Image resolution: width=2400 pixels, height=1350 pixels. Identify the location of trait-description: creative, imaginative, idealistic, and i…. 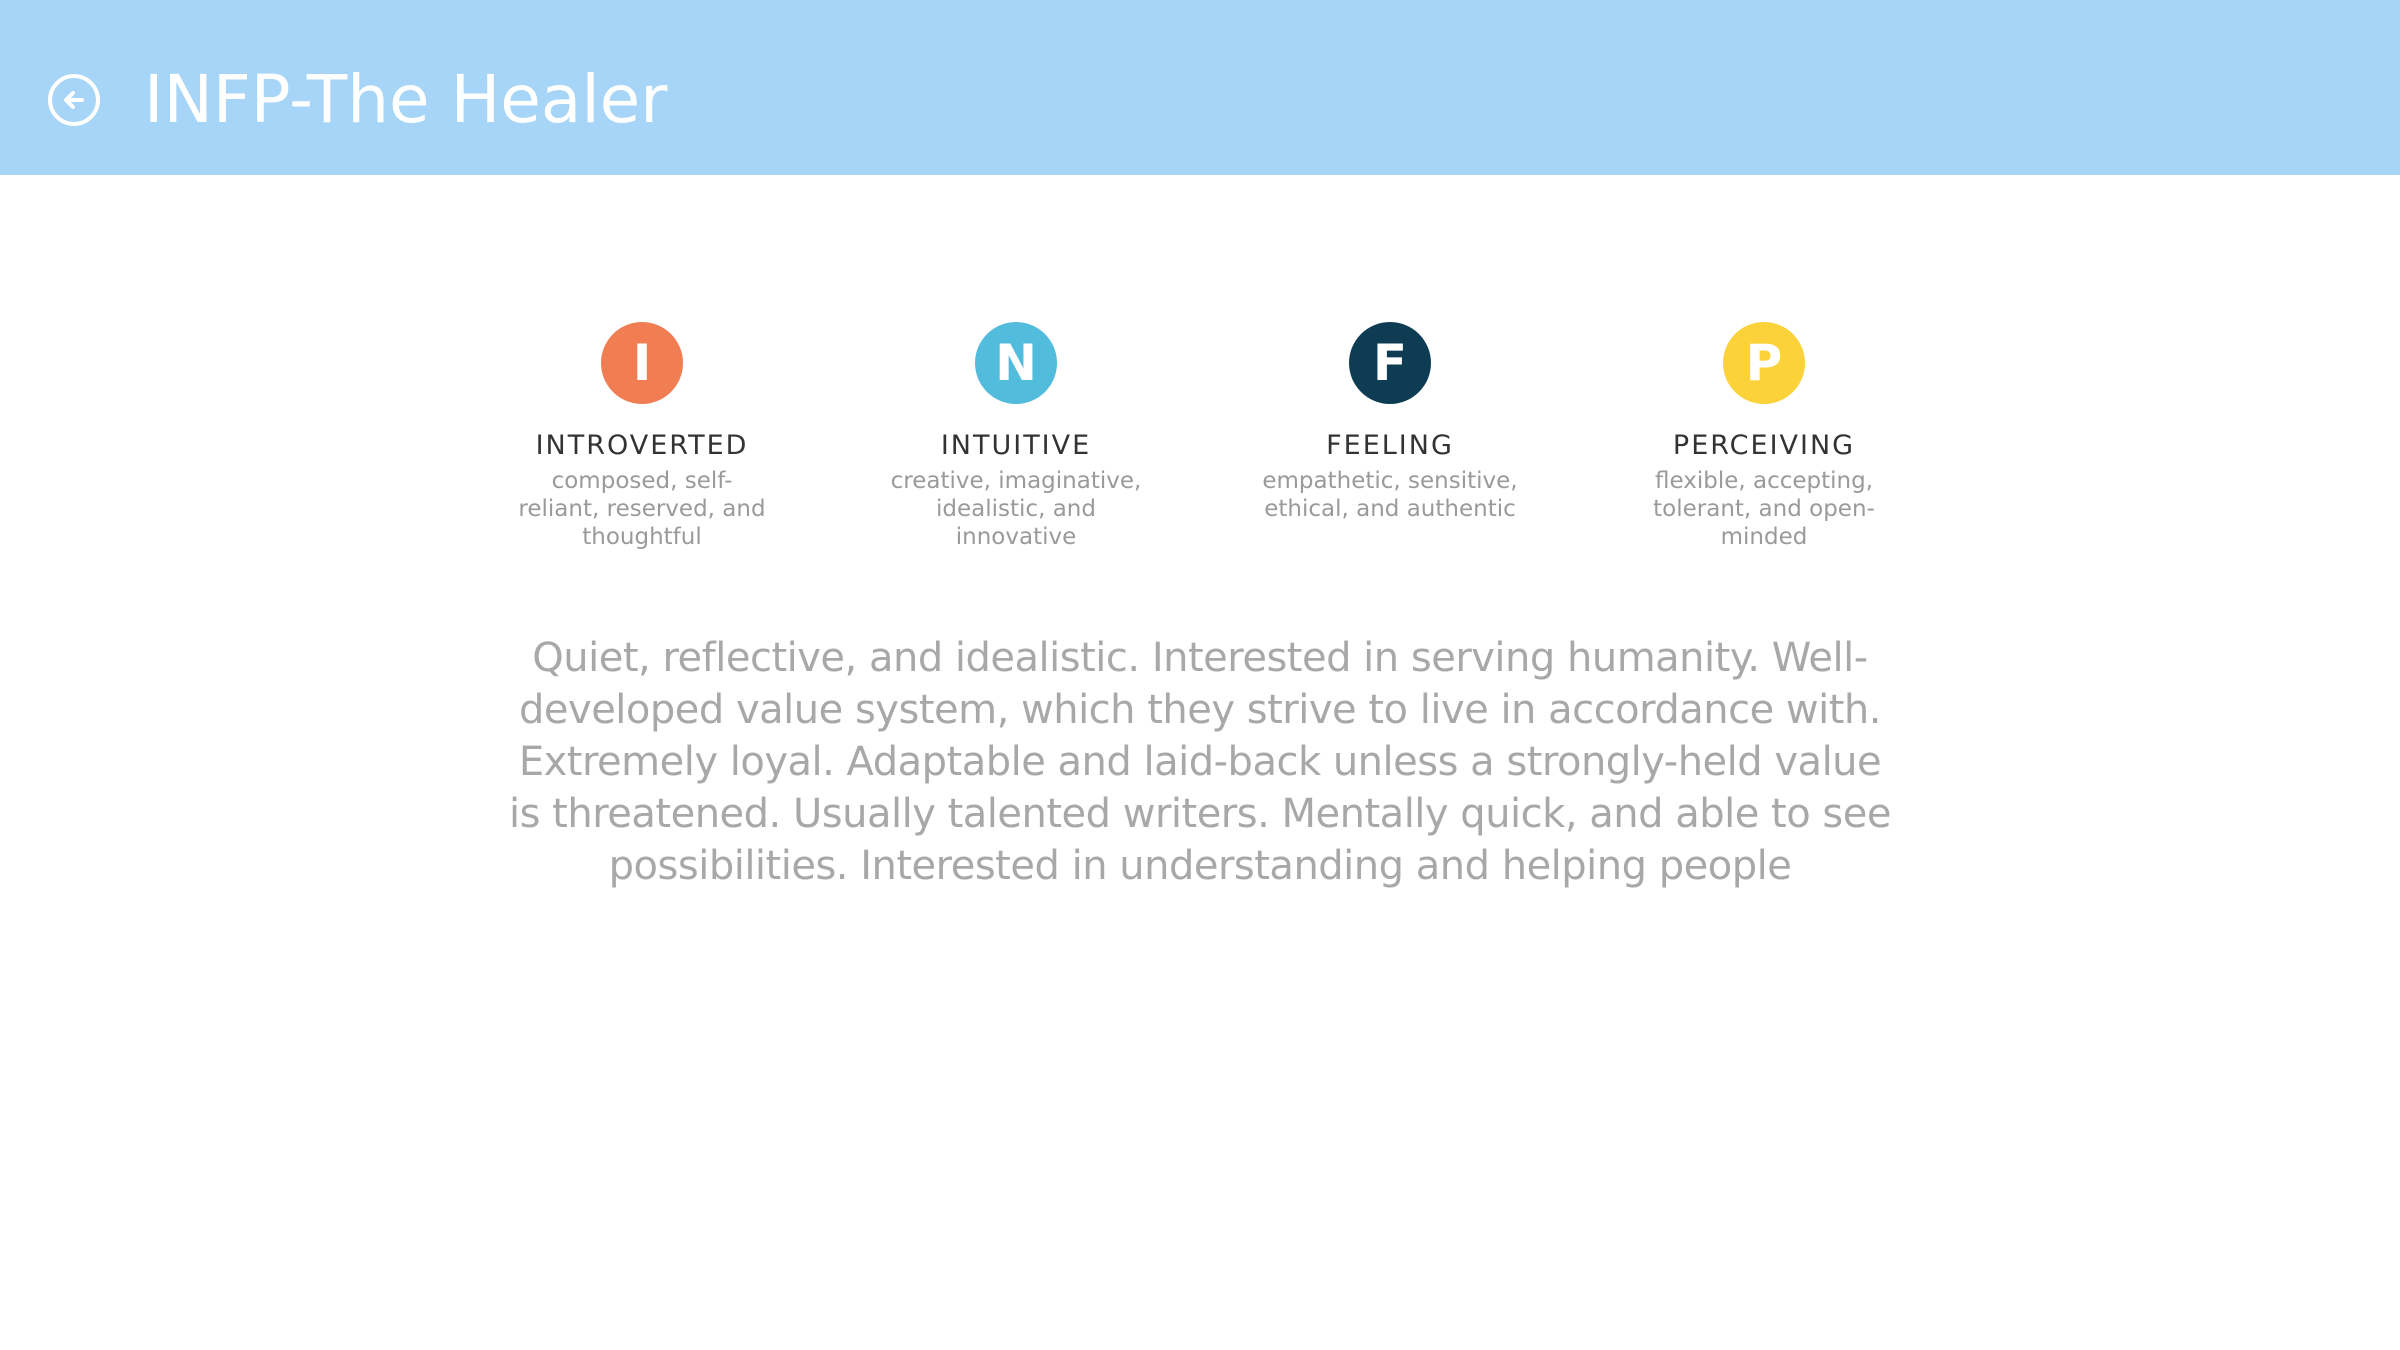
(1016, 509).